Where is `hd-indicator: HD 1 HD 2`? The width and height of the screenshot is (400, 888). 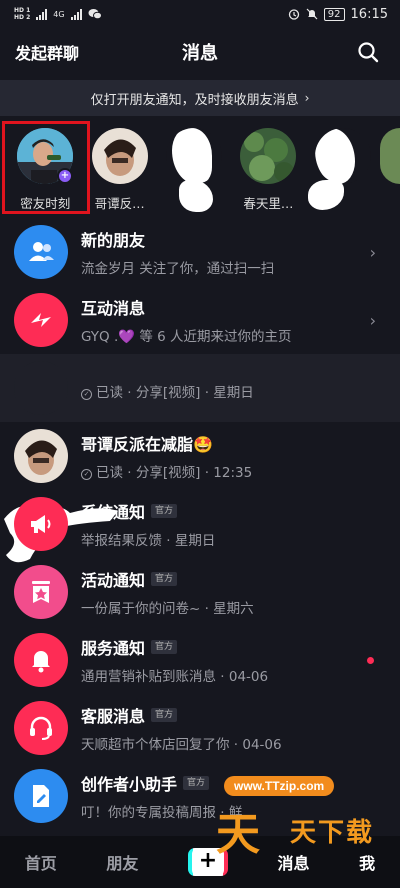 hd-indicator: HD 1 HD 2 is located at coordinates (22, 14).